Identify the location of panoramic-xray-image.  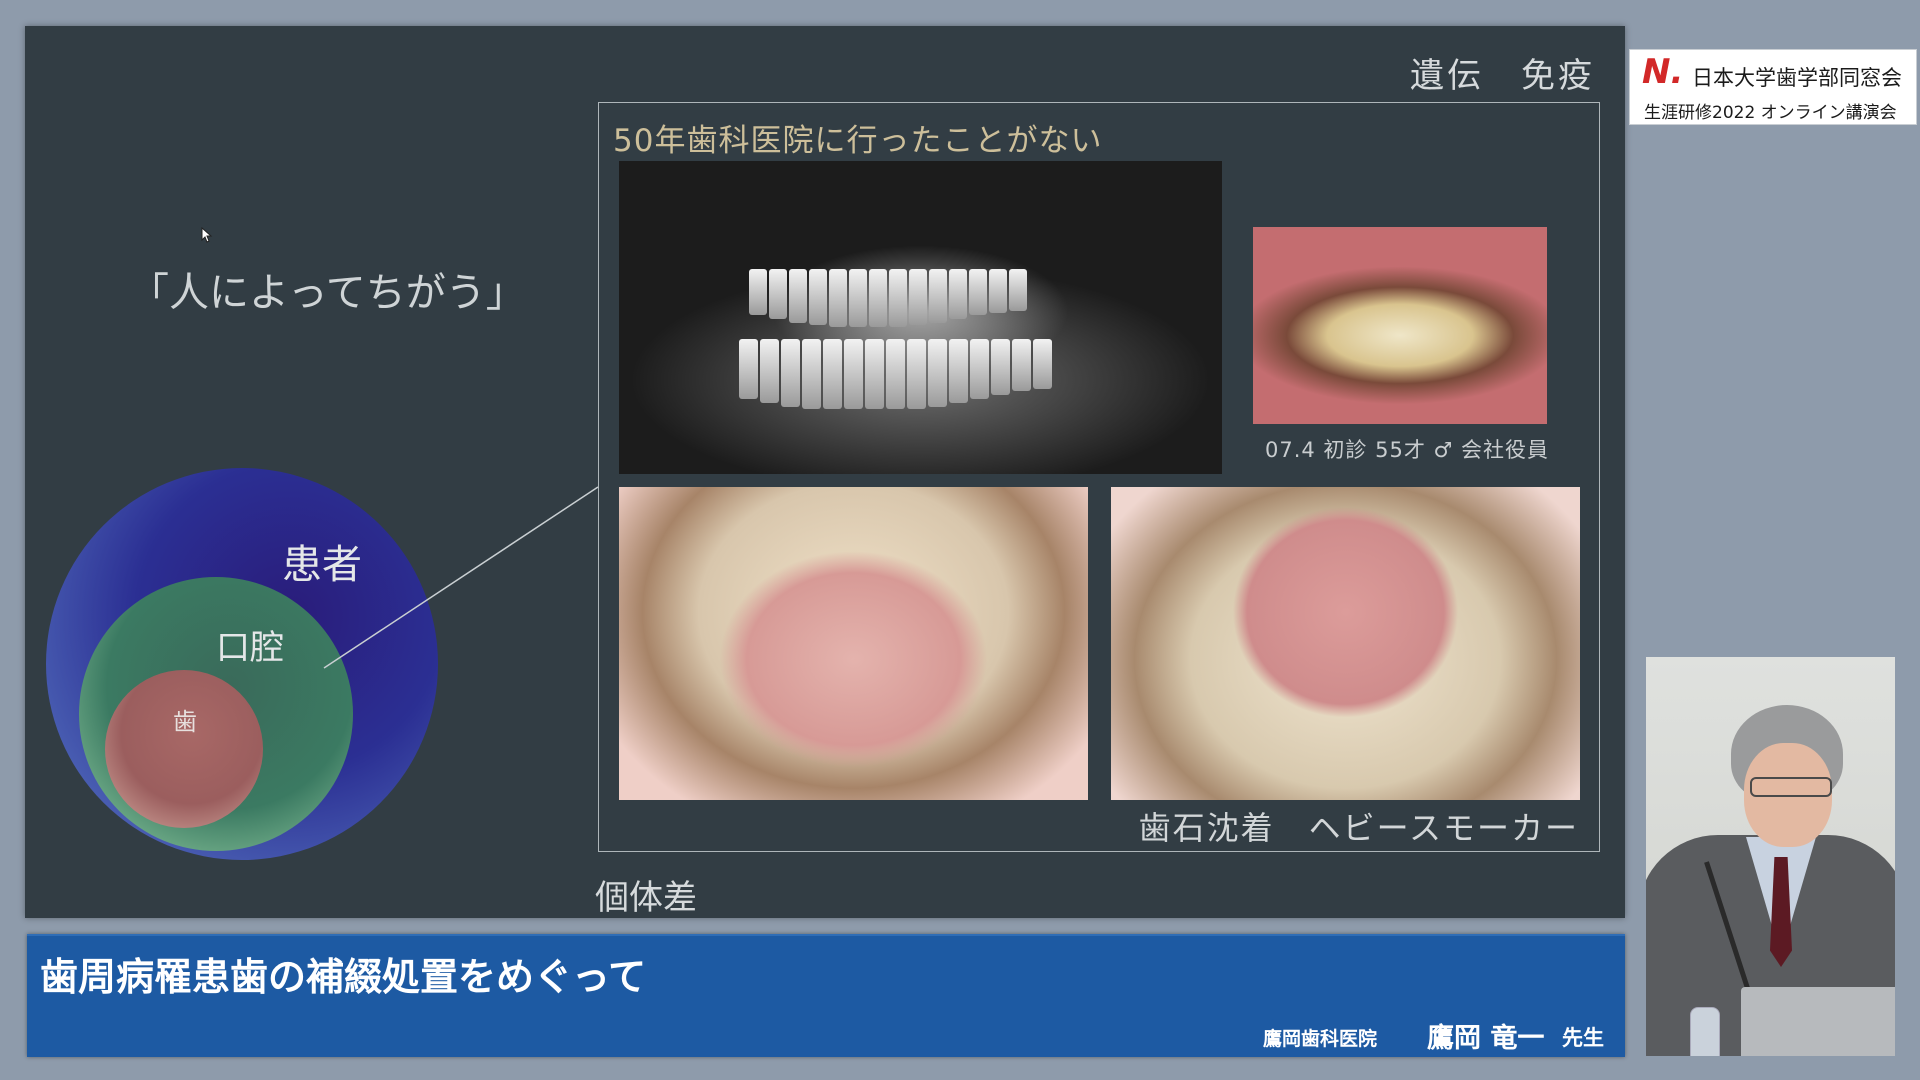
(920, 317).